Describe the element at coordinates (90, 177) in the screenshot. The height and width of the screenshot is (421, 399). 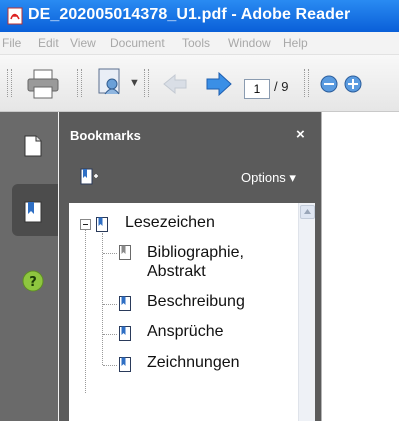
I see `bookmark-add-icon` at that location.